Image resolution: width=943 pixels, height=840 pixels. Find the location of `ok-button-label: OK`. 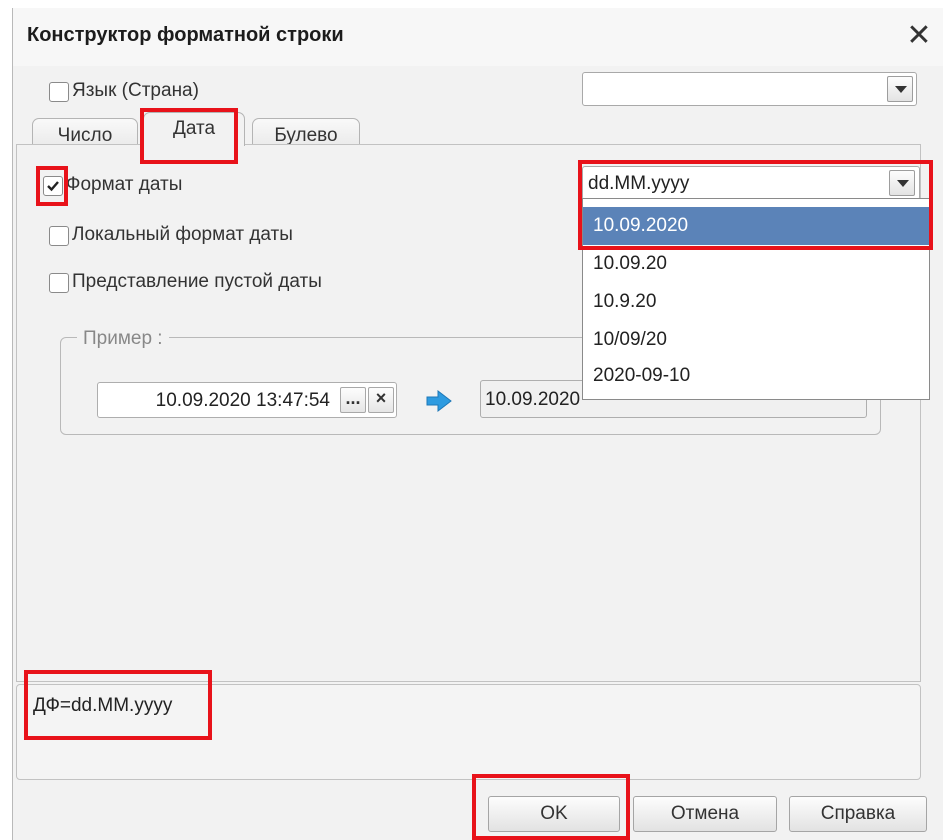

ok-button-label: OK is located at coordinates (554, 813).